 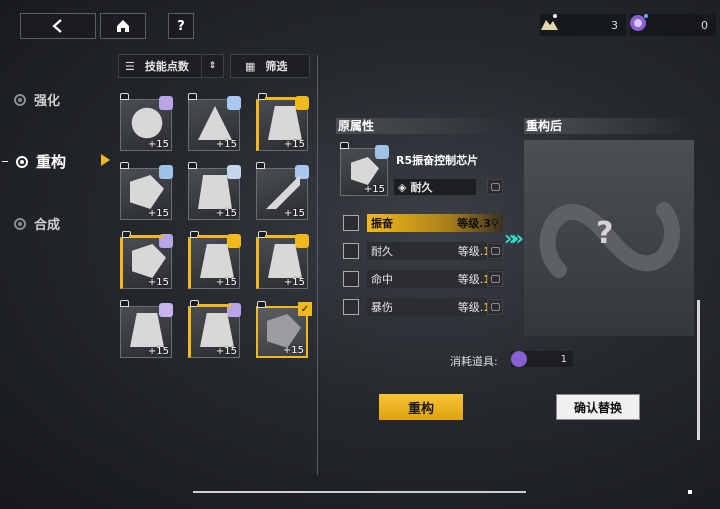 What do you see at coordinates (34, 161) in the screenshot?
I see `nav-reconstruct: 重构` at bounding box center [34, 161].